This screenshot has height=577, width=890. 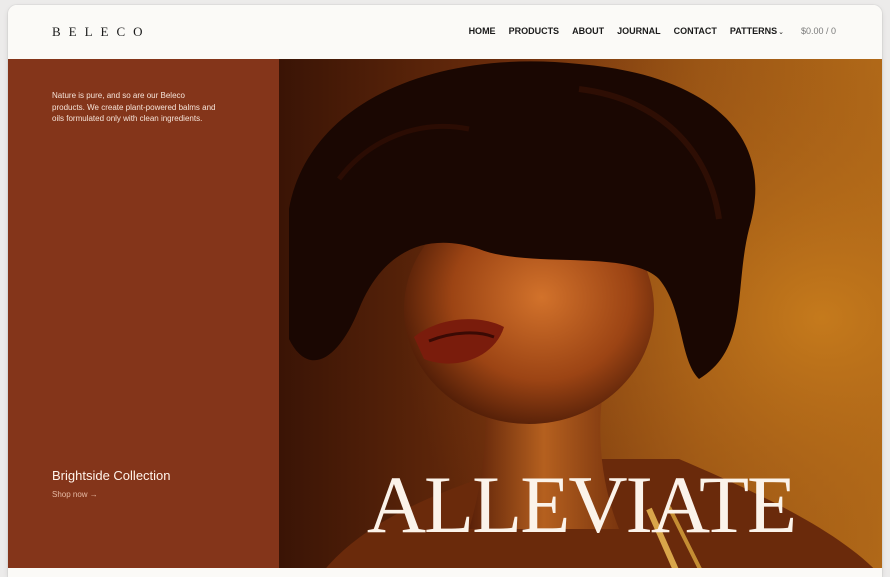 What do you see at coordinates (639, 31) in the screenshot?
I see `nav-journal: JOURNAL` at bounding box center [639, 31].